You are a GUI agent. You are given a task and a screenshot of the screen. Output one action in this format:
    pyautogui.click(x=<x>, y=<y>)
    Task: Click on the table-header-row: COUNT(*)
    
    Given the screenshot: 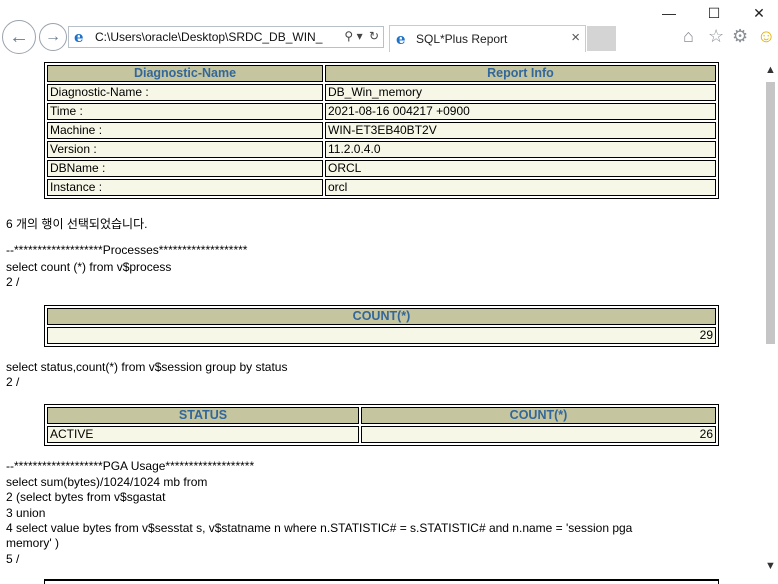 What is the action you would take?
    pyautogui.click(x=381, y=316)
    